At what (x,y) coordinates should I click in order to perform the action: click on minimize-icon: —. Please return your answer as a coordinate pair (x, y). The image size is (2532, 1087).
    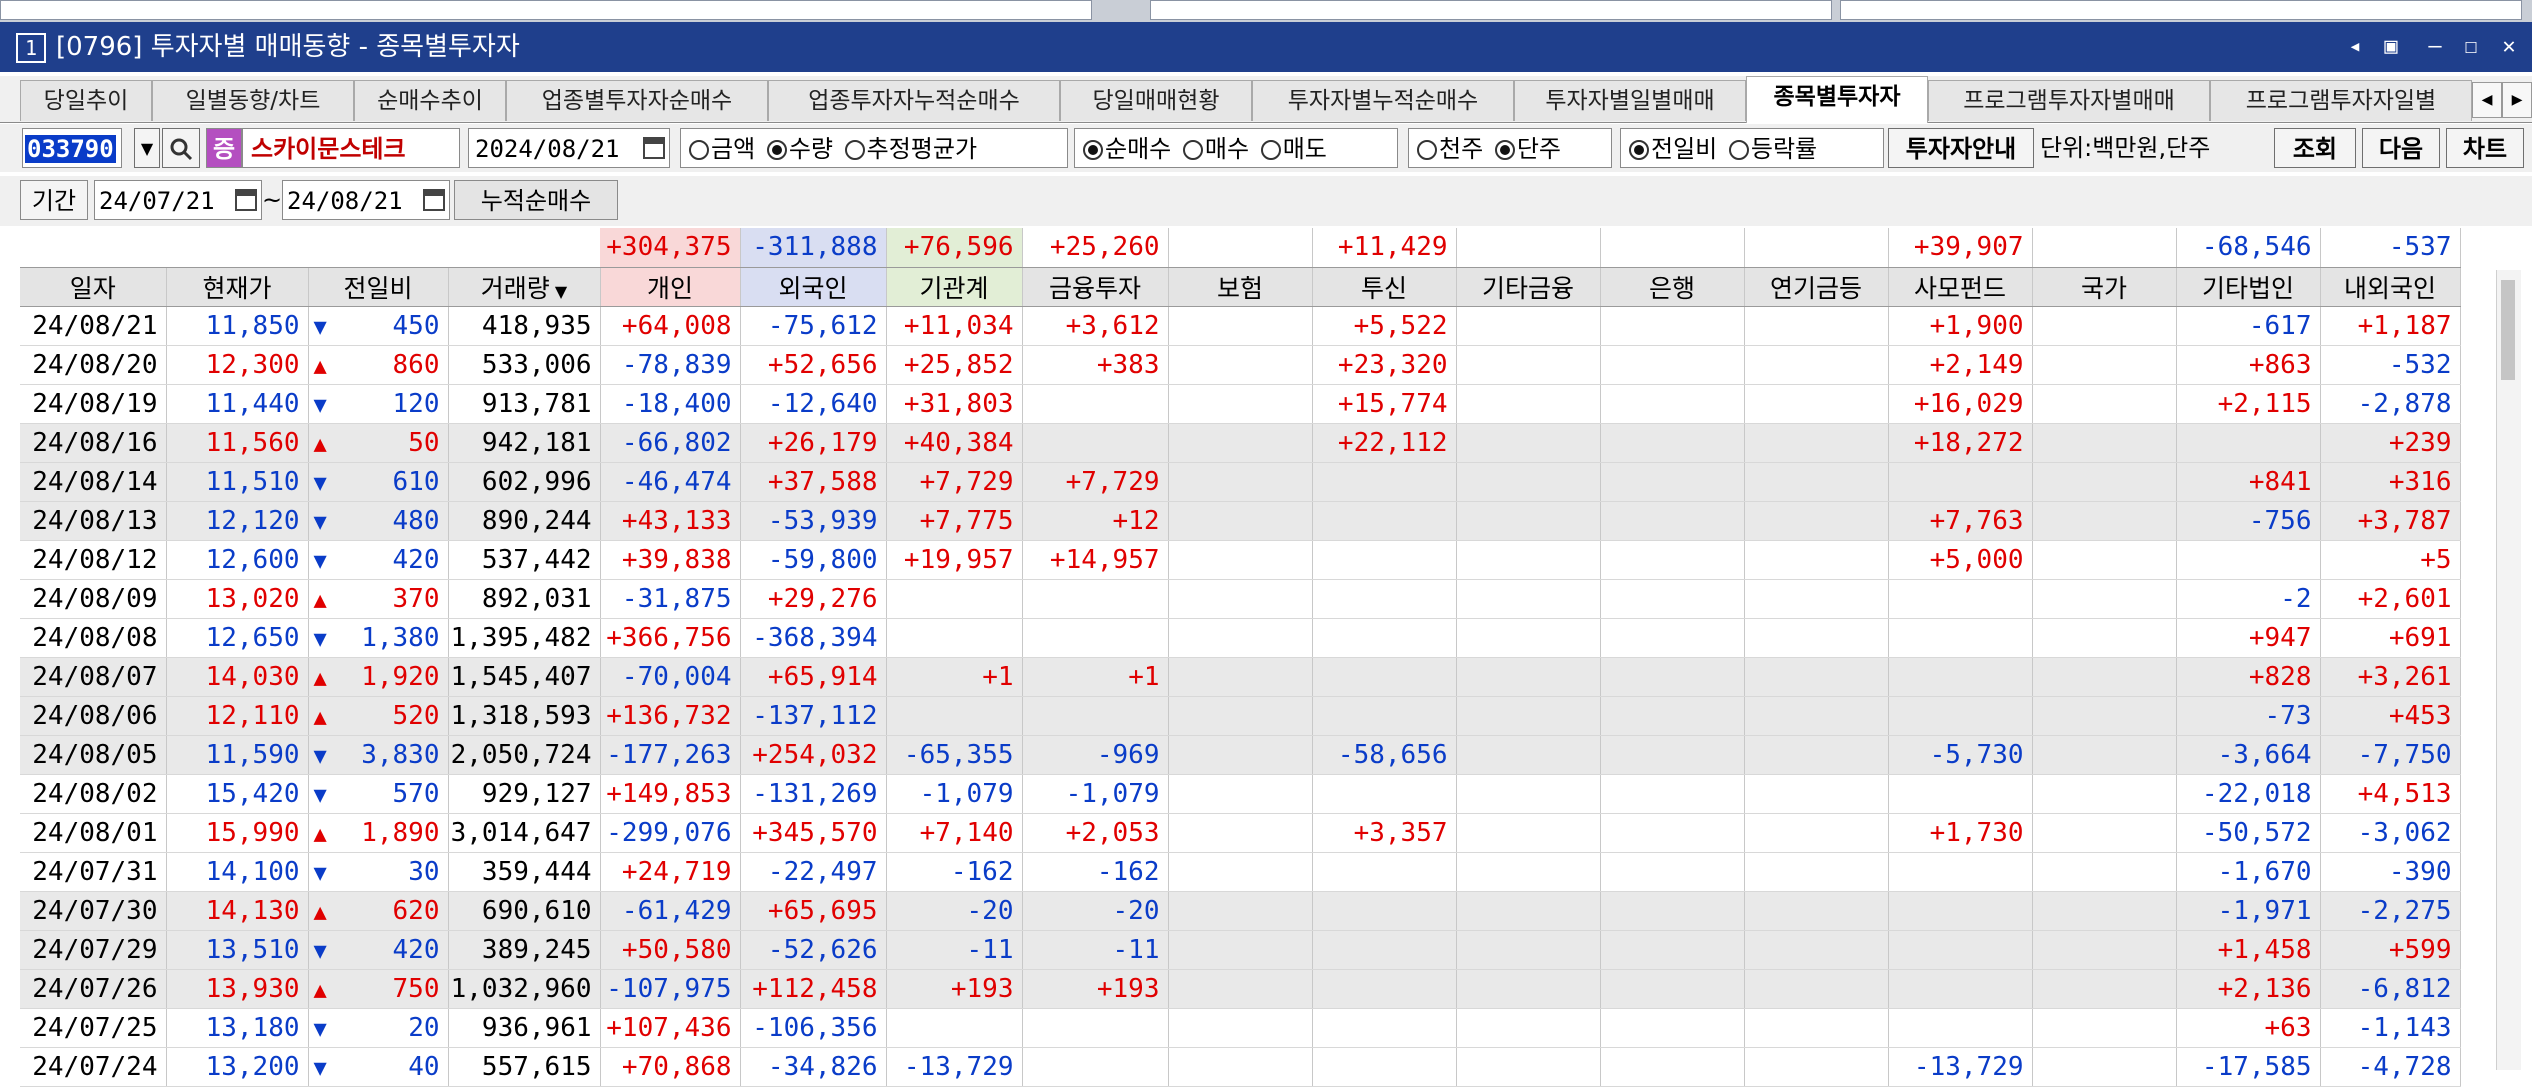
    Looking at the image, I should click on (2435, 47).